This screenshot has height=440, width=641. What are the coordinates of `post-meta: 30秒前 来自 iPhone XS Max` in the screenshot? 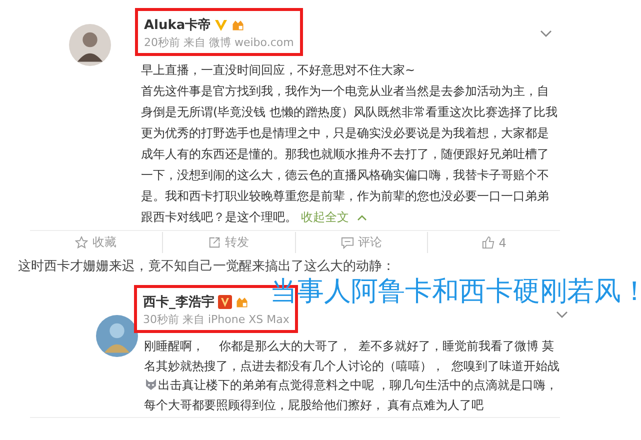 It's located at (216, 319).